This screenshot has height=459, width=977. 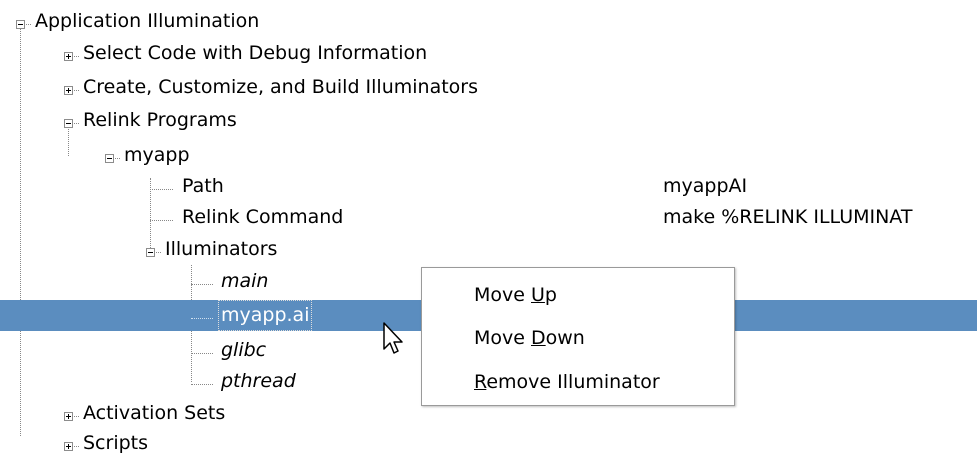 I want to click on menu-item-text: p, so click(x=550, y=295).